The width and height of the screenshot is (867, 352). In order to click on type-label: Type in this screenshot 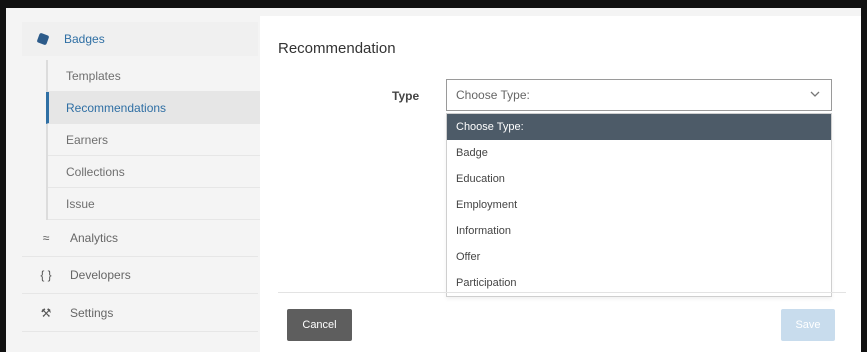, I will do `click(406, 96)`.